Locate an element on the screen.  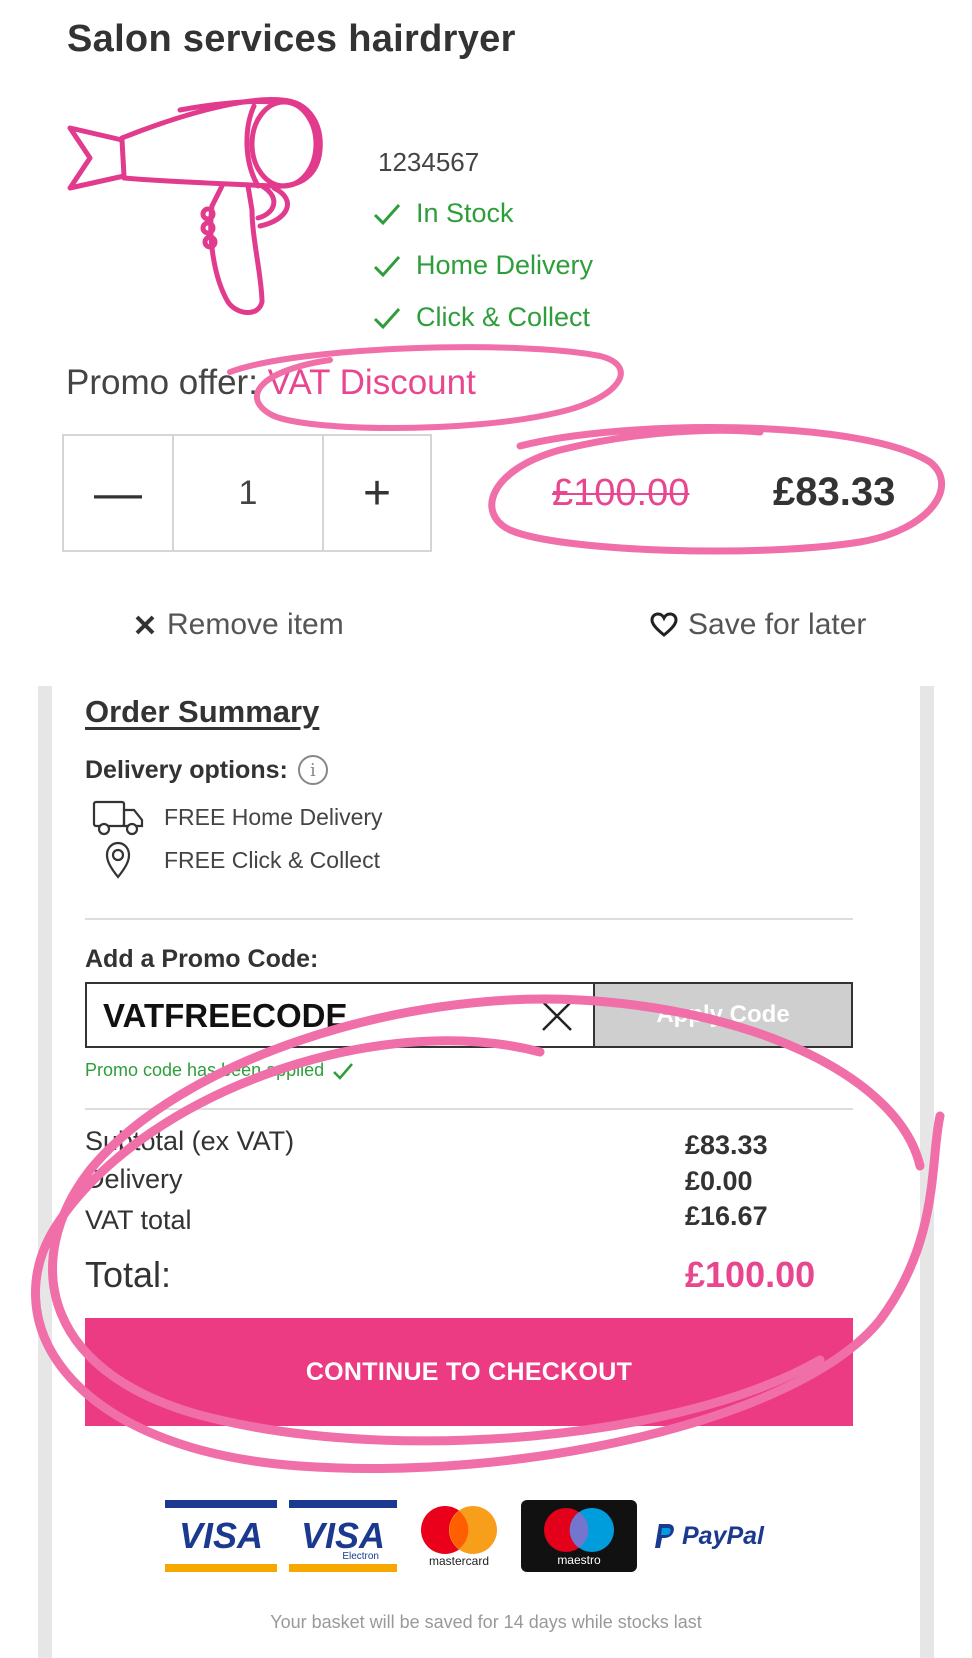
promo-code-input is located at coordinates (313, 1016).